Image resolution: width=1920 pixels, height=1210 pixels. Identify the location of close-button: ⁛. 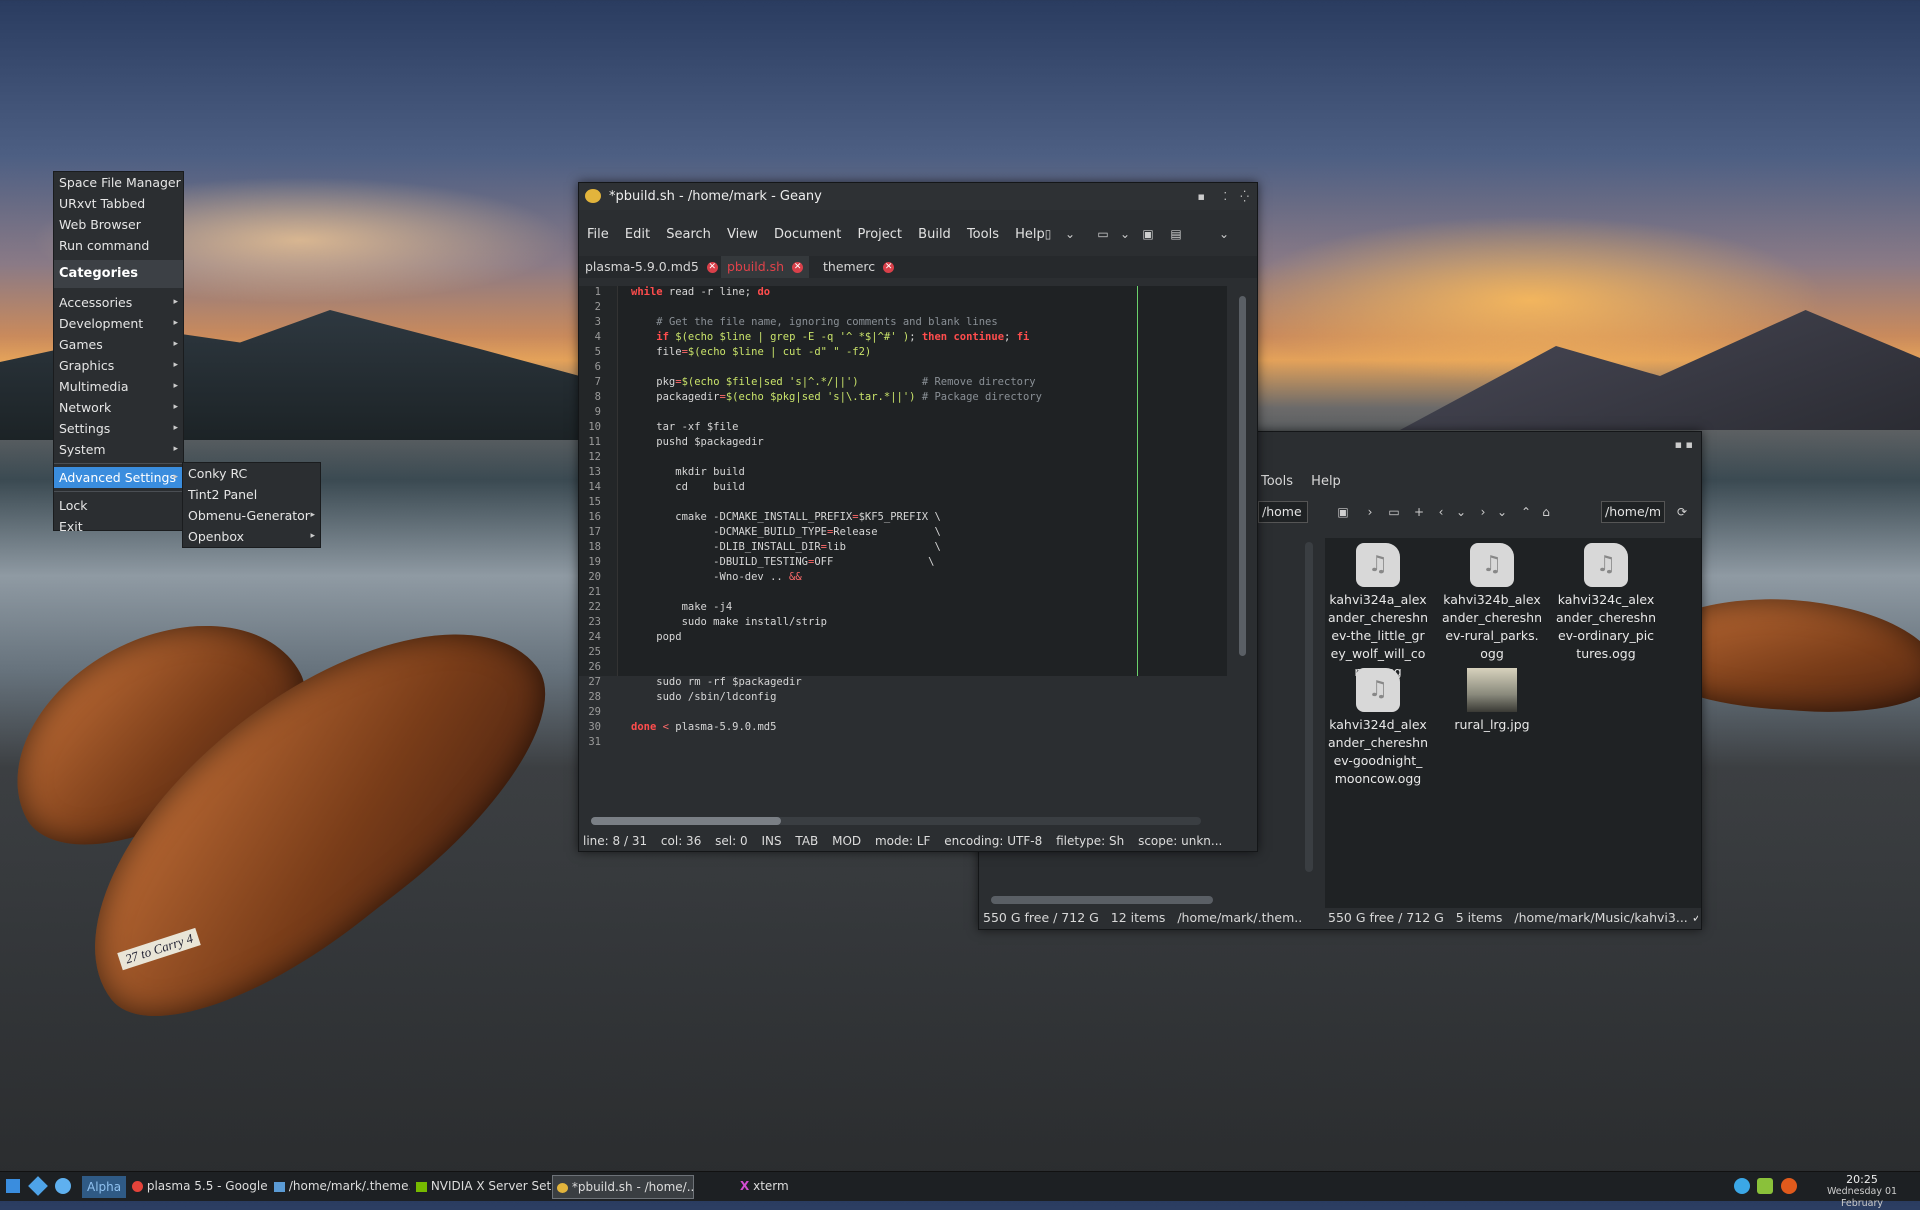
(1244, 196).